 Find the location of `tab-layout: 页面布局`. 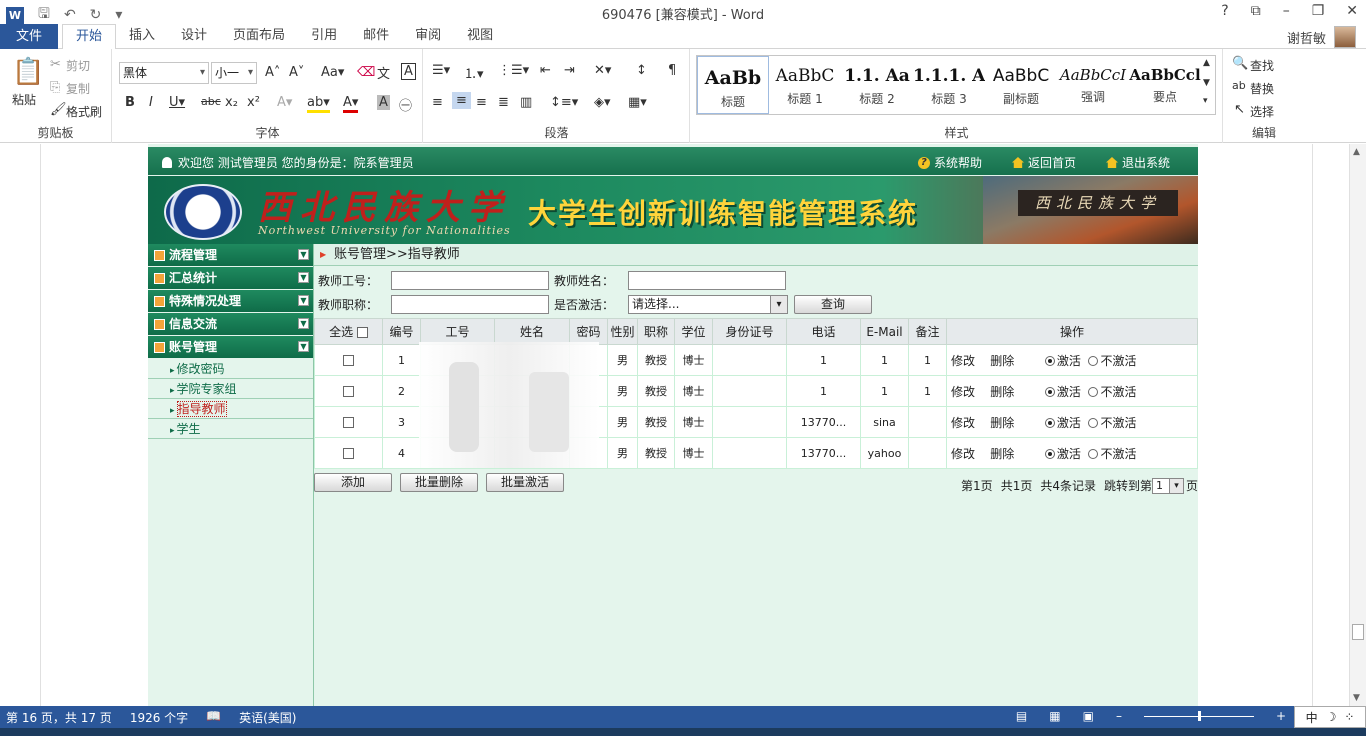

tab-layout: 页面布局 is located at coordinates (259, 37).